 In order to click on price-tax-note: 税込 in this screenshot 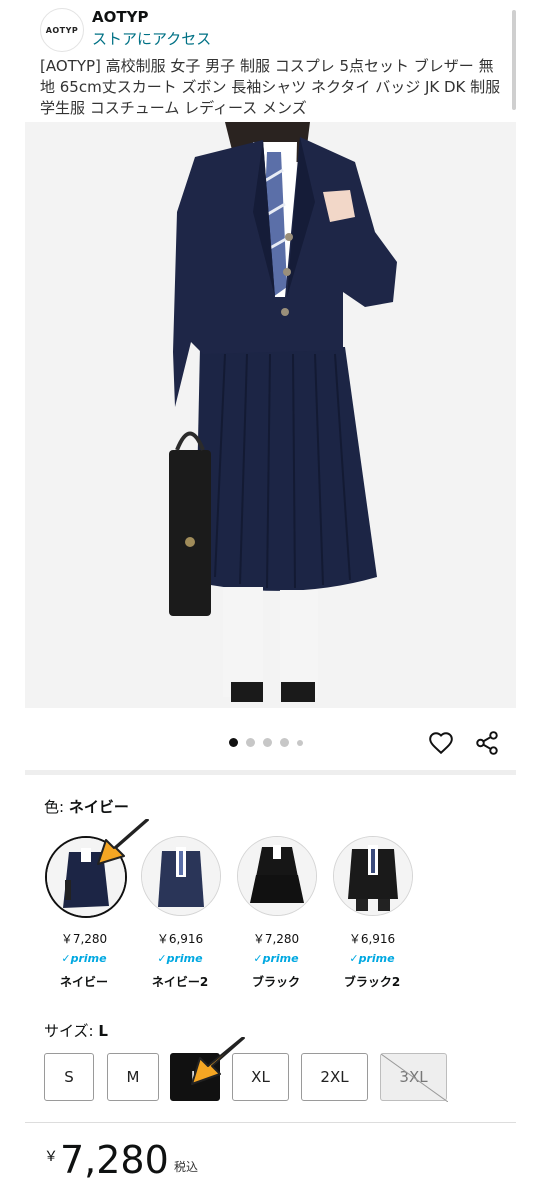, I will do `click(186, 1167)`.